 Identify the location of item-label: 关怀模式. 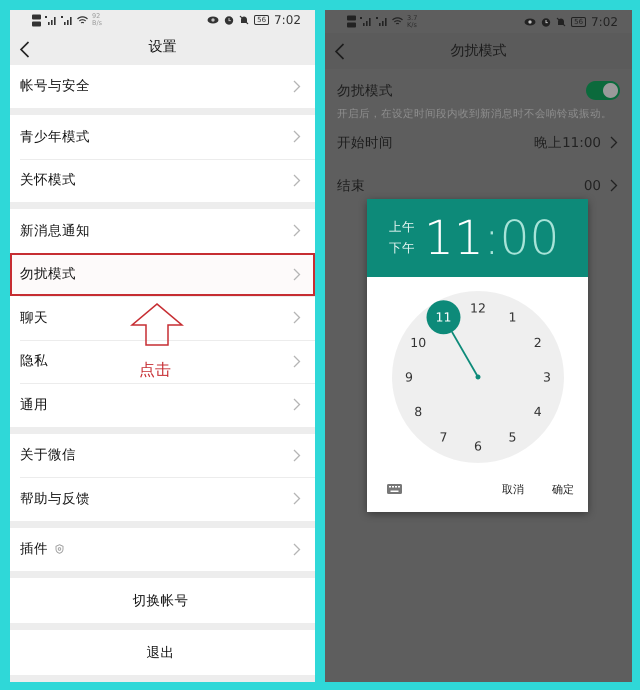
(48, 180).